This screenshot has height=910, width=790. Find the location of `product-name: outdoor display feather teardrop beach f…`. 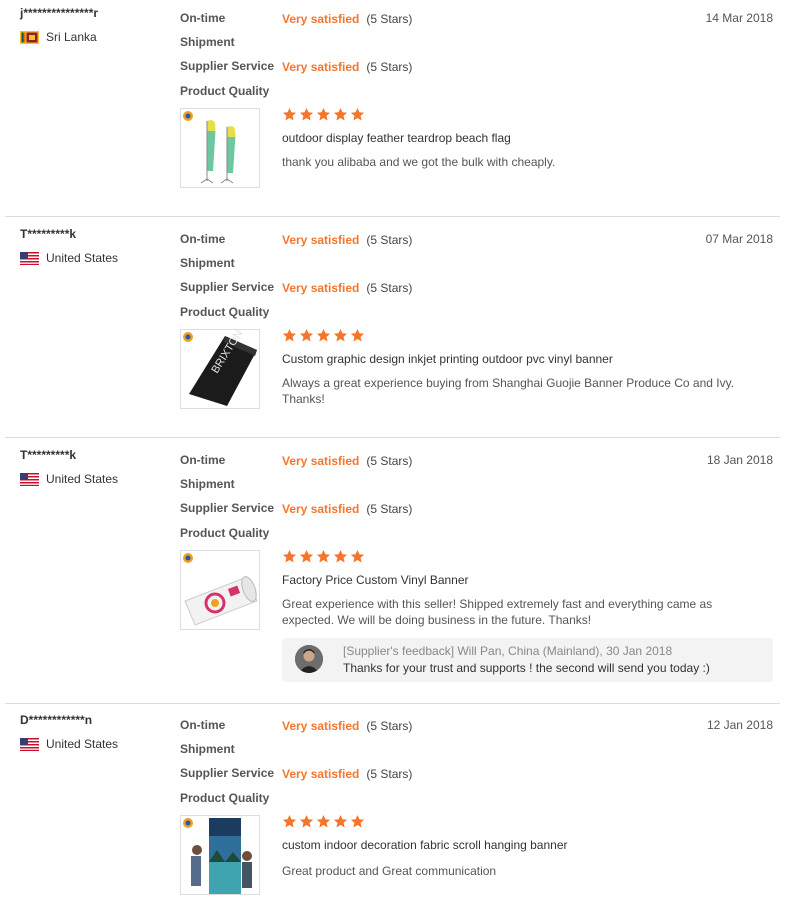

product-name: outdoor display feather teardrop beach f… is located at coordinates (396, 138).